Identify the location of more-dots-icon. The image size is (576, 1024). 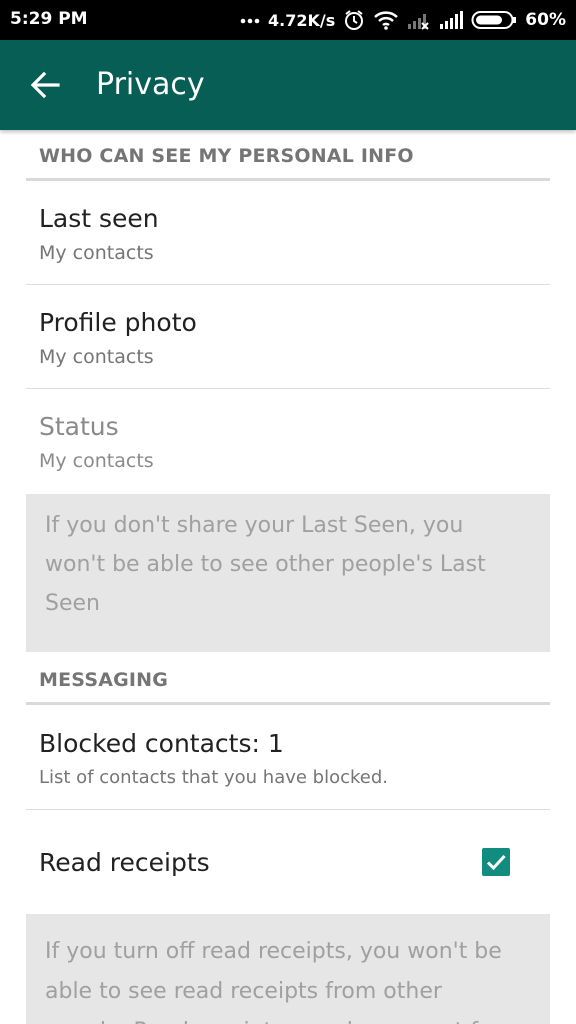
(250, 20).